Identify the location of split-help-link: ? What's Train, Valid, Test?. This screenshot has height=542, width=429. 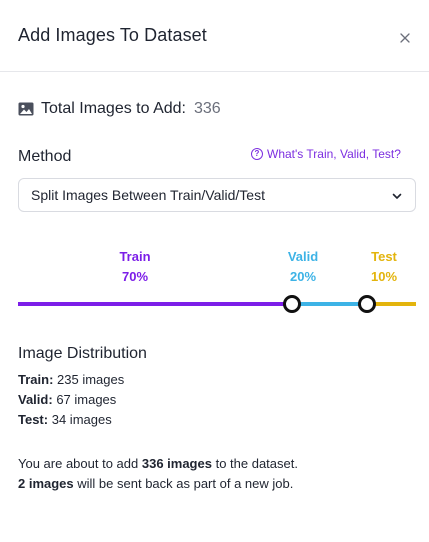
(326, 154).